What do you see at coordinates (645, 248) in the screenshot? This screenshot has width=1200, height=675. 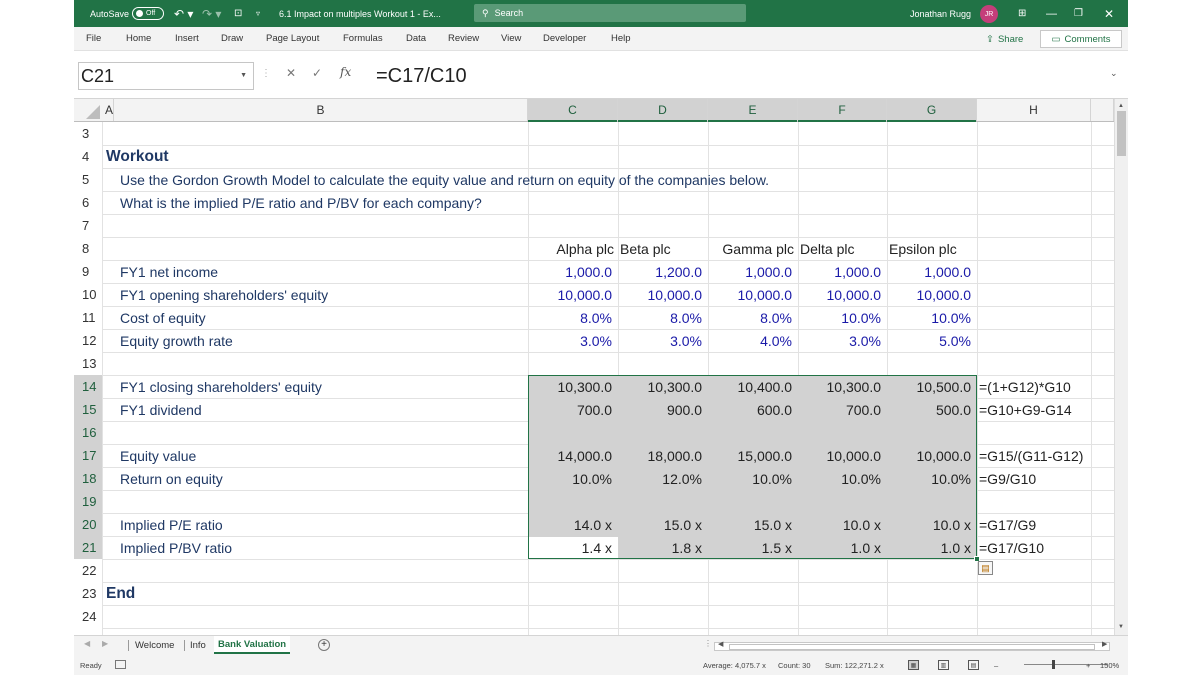 I see `cell-d8-company: Beta plc` at bounding box center [645, 248].